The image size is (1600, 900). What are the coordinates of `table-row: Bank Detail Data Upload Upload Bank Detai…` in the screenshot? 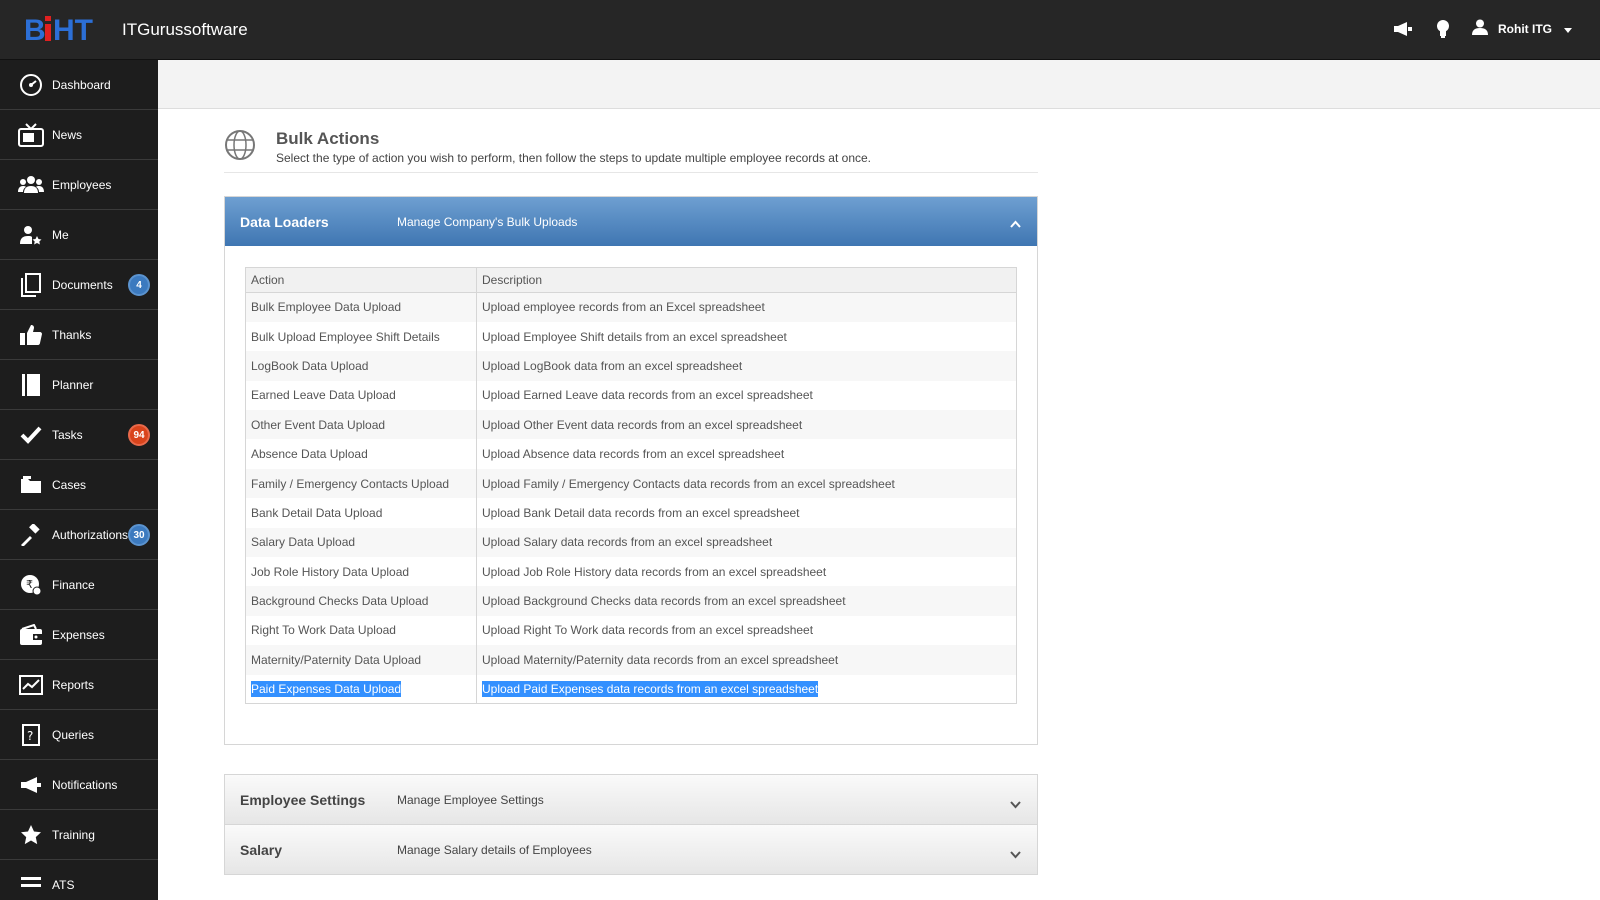 It's located at (631, 513).